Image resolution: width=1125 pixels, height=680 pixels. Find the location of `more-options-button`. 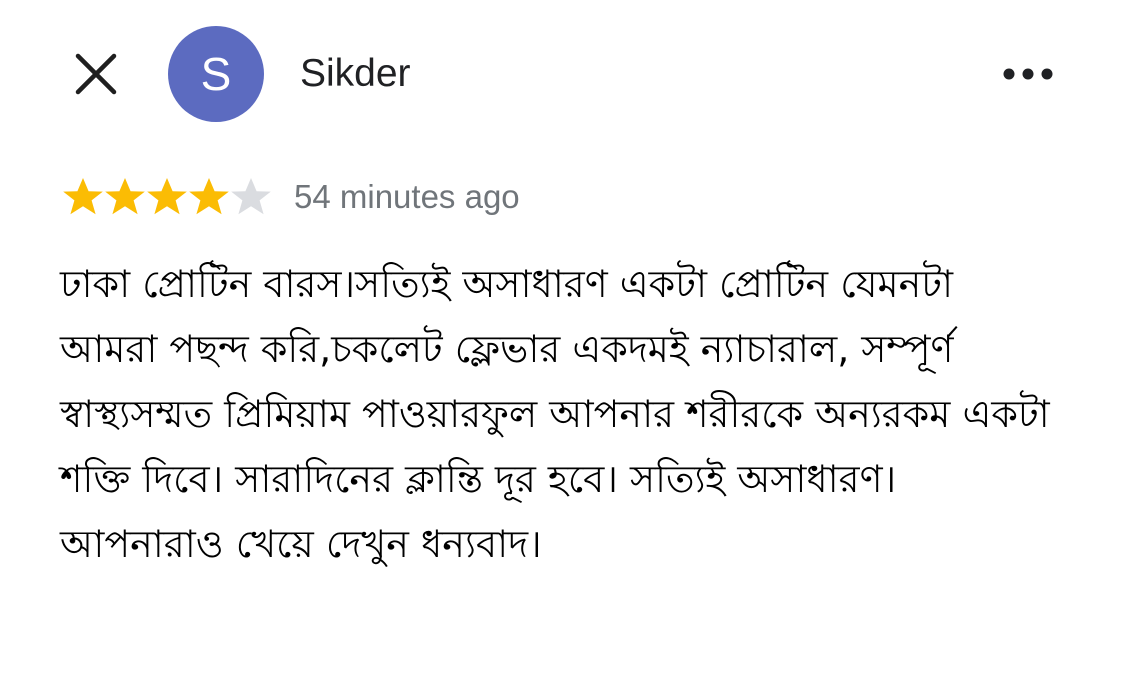

more-options-button is located at coordinates (1028, 74).